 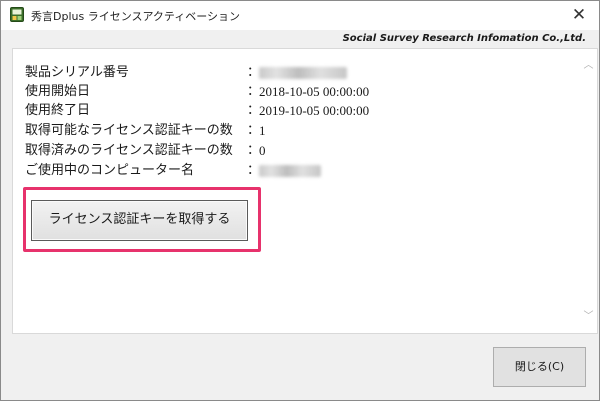 What do you see at coordinates (588, 65) in the screenshot?
I see `scroll-up-icon: ︿` at bounding box center [588, 65].